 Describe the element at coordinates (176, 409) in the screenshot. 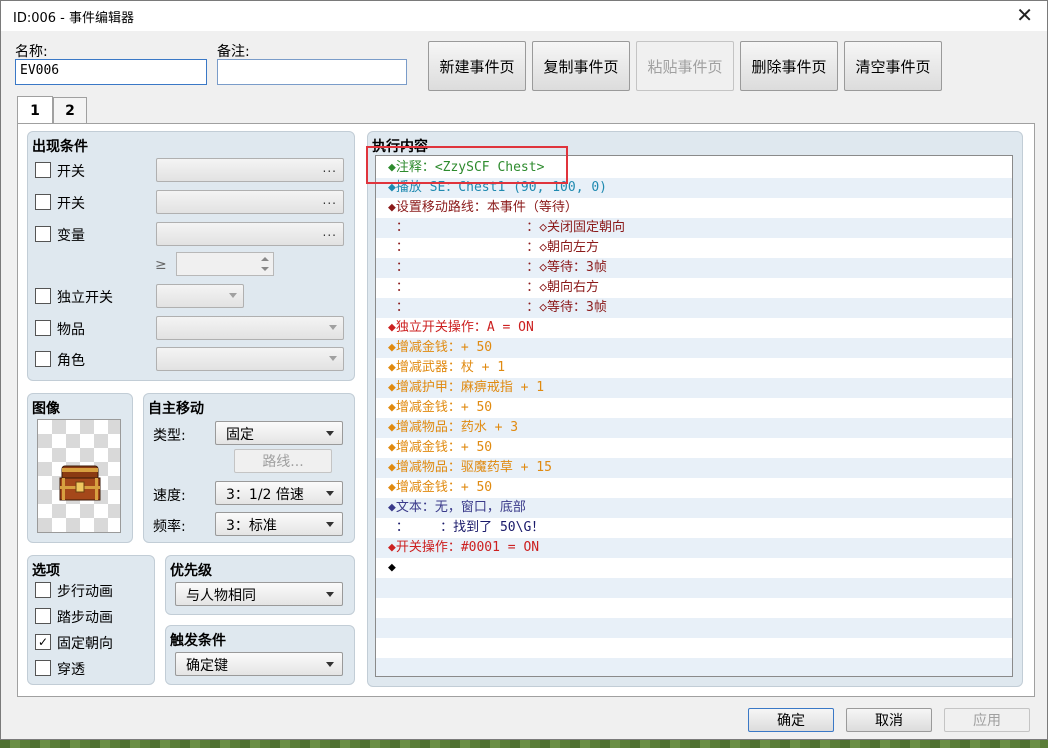

I see `autonomous-title: 自主移动` at that location.